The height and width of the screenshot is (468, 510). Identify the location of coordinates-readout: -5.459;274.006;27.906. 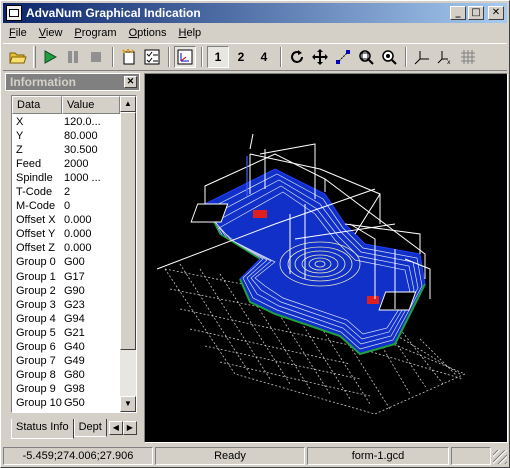
(78, 456).